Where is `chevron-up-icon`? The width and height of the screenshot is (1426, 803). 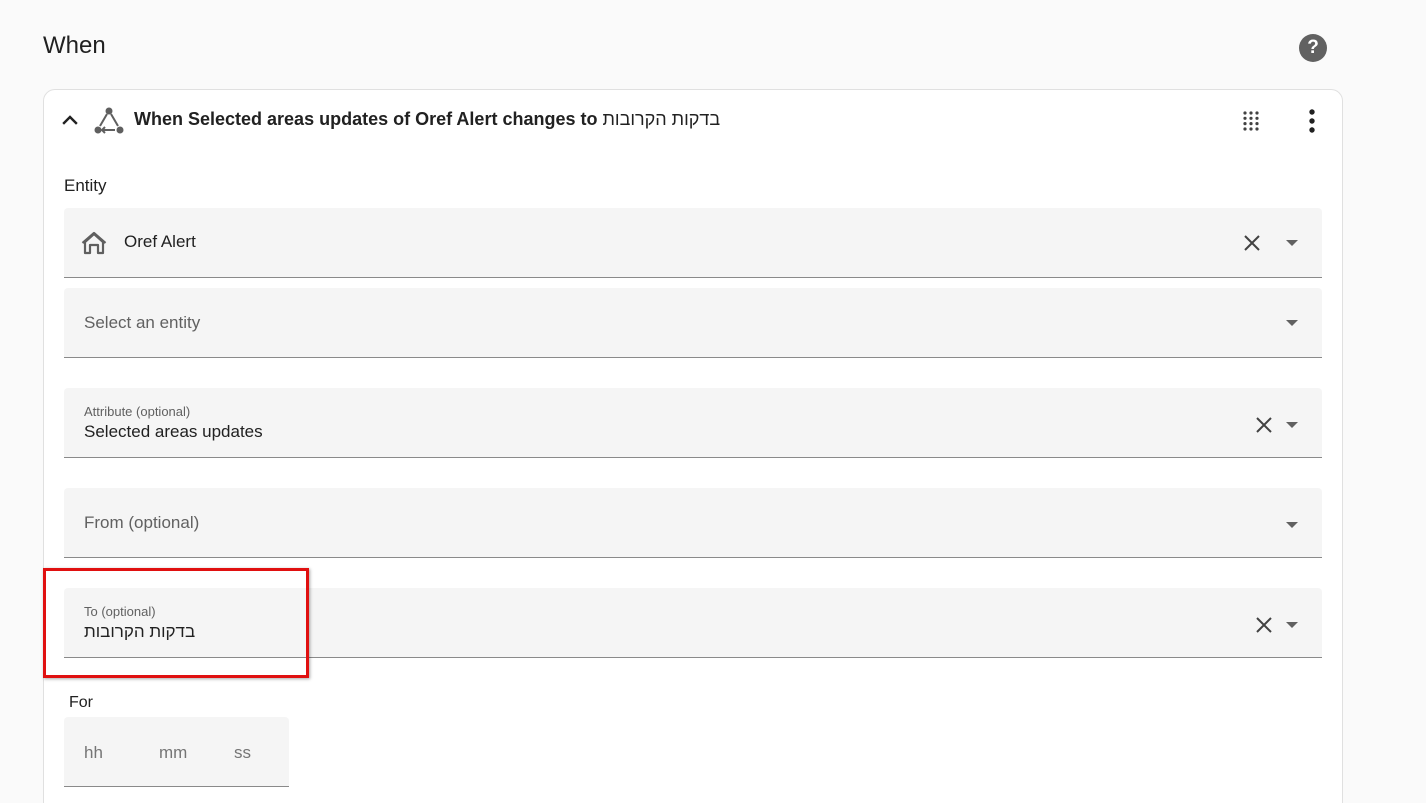 chevron-up-icon is located at coordinates (70, 120).